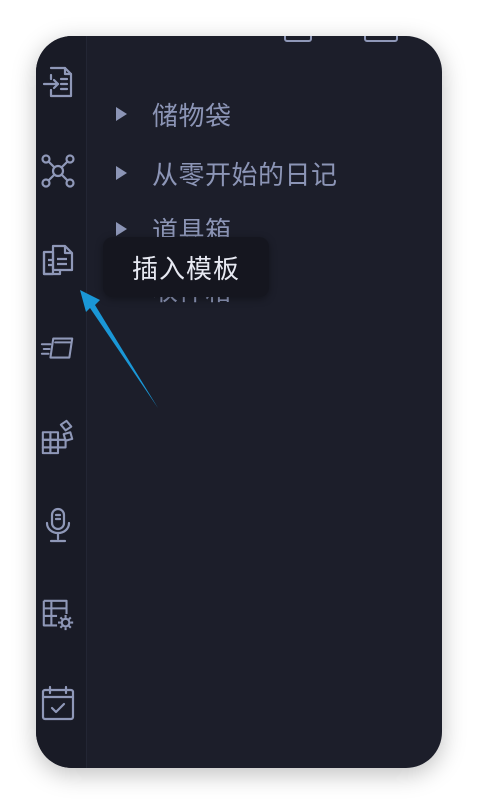  What do you see at coordinates (58, 525) in the screenshot?
I see `microphone-icon` at bounding box center [58, 525].